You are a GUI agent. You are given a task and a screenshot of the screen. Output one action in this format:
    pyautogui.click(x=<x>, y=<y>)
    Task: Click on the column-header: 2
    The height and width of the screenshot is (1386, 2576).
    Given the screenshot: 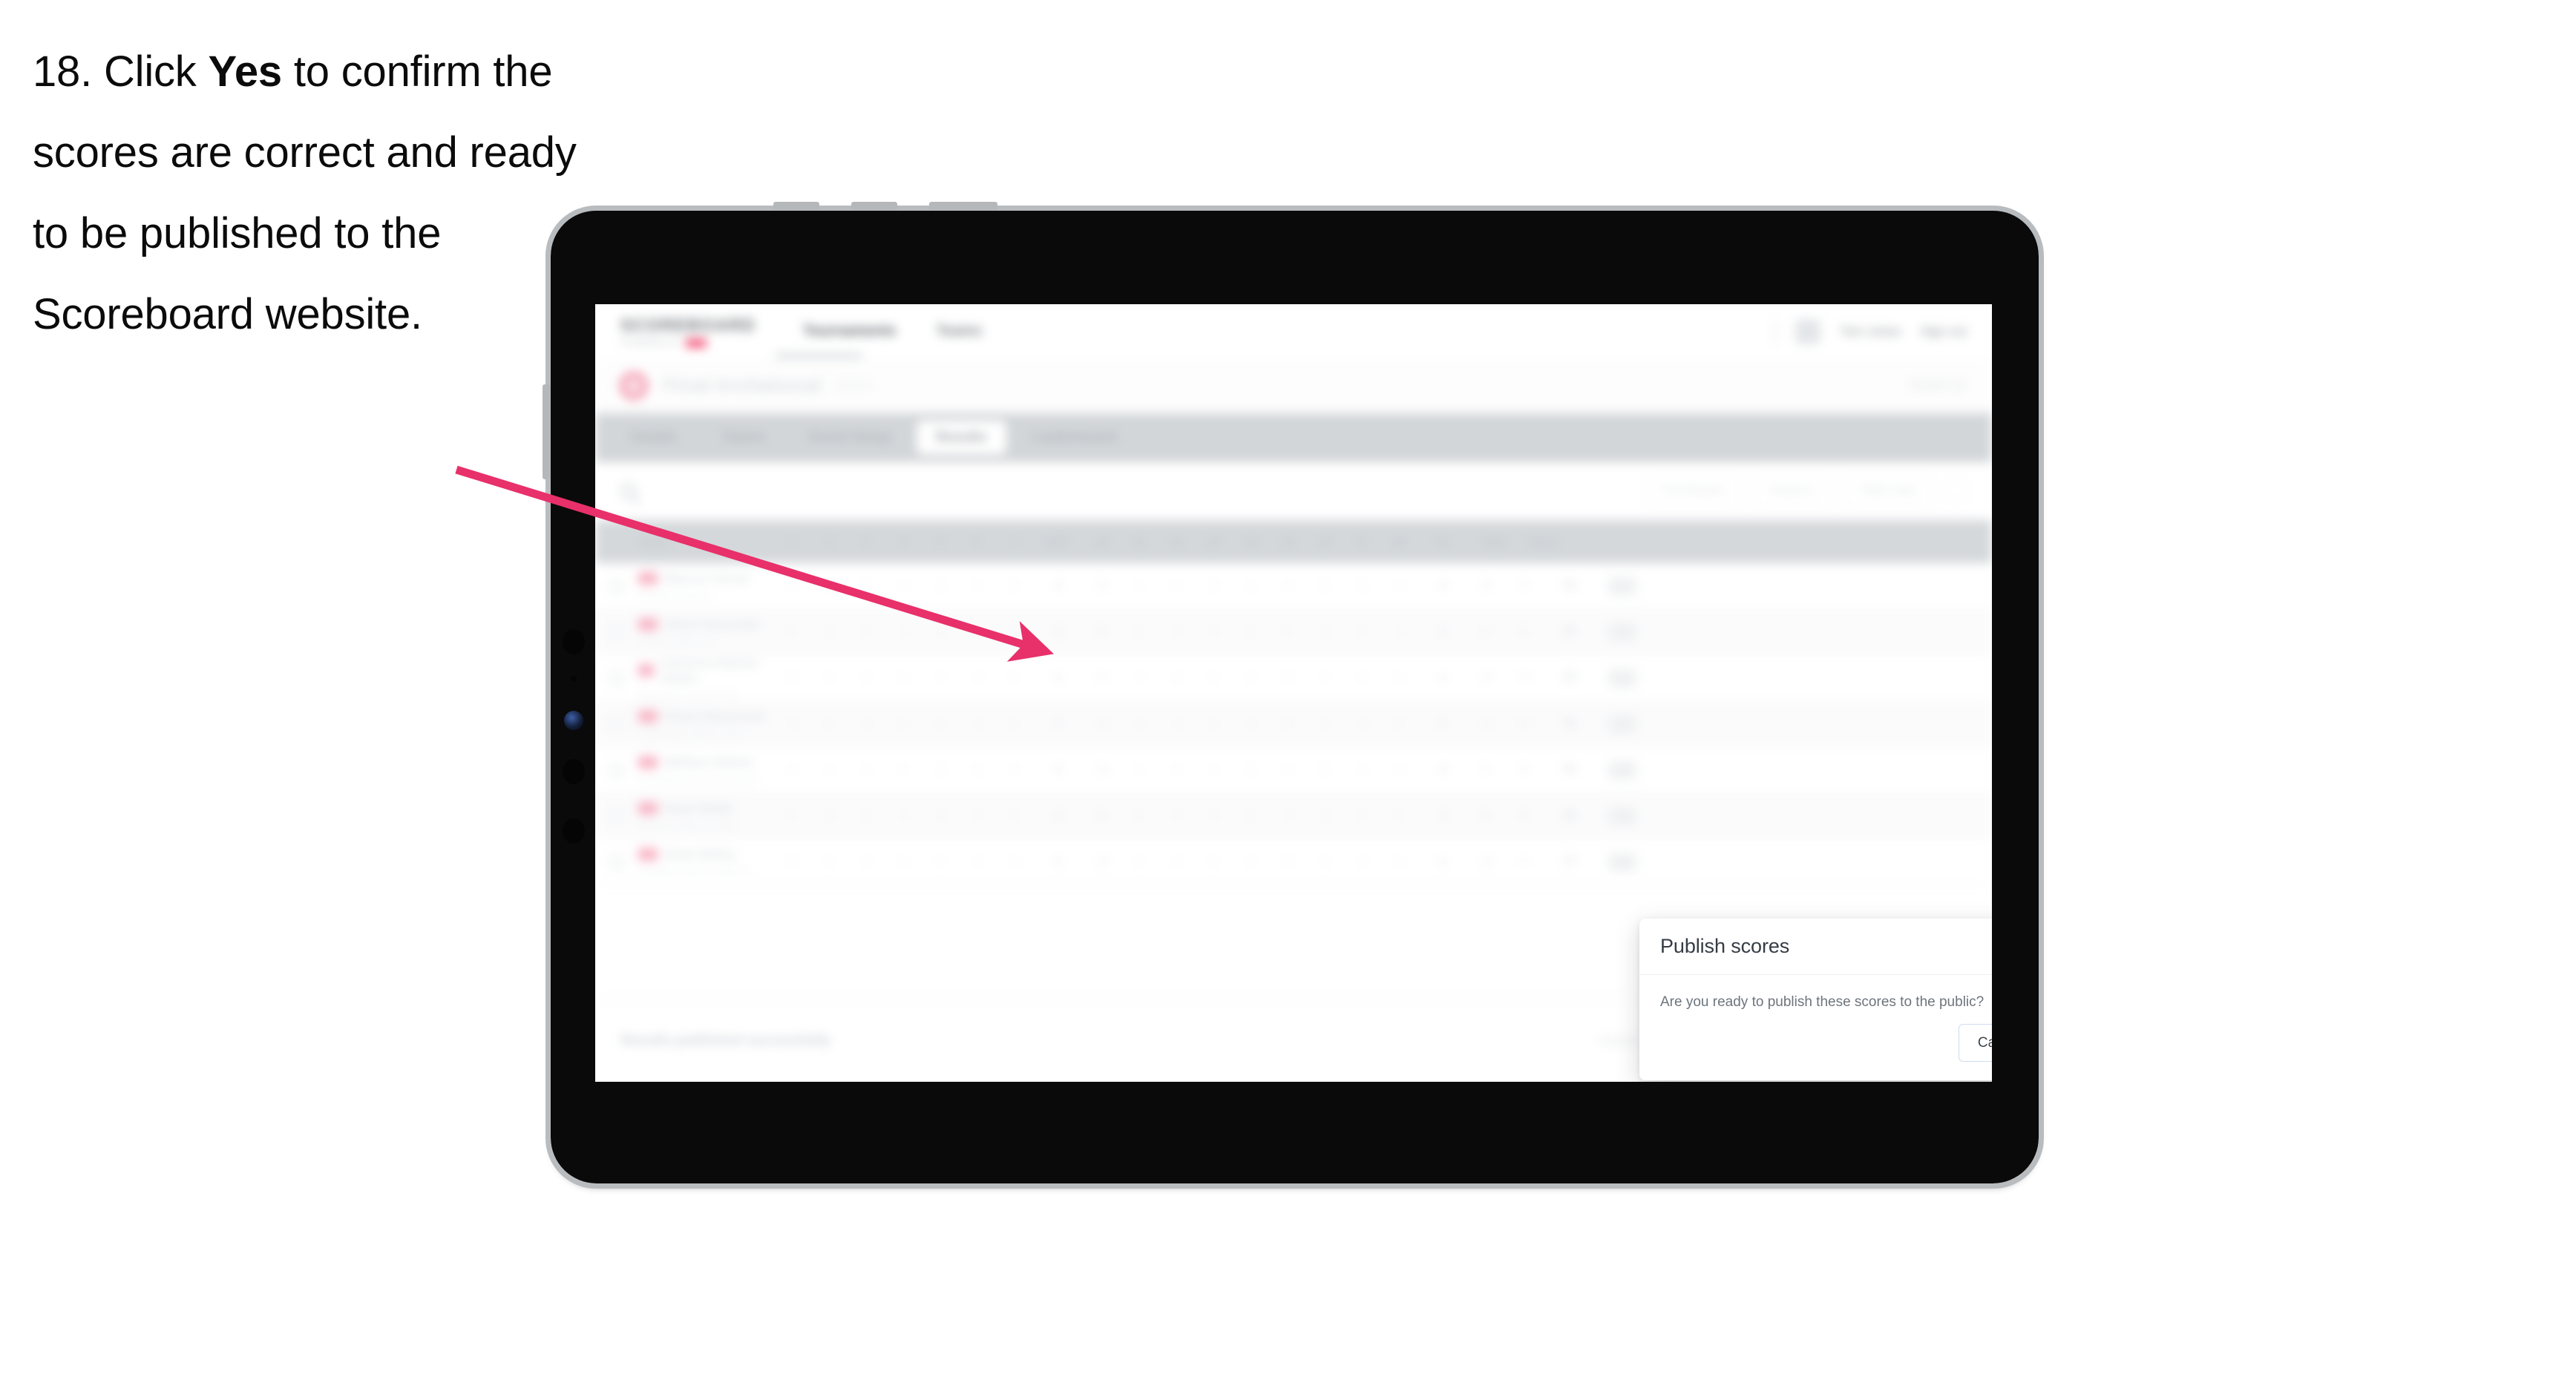 What is the action you would take?
    pyautogui.click(x=829, y=542)
    